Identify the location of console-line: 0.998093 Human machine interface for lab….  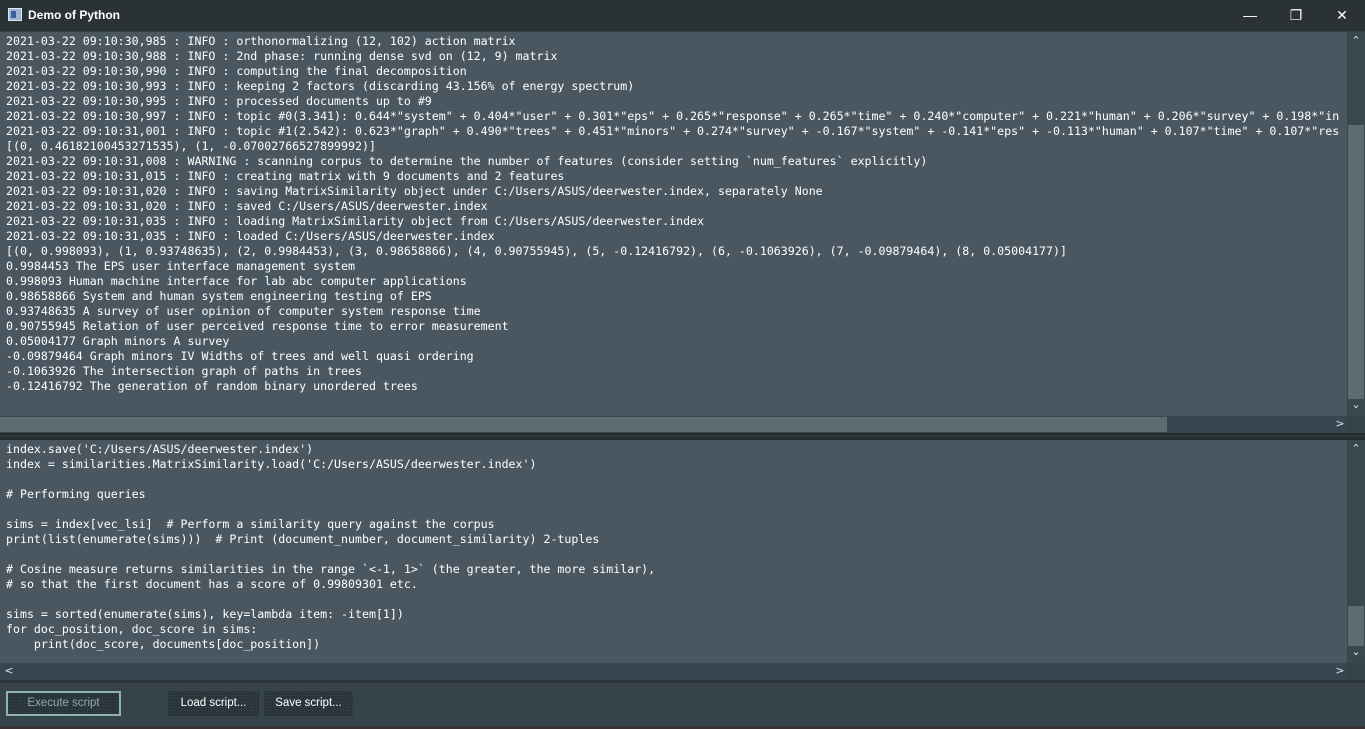
(236, 281).